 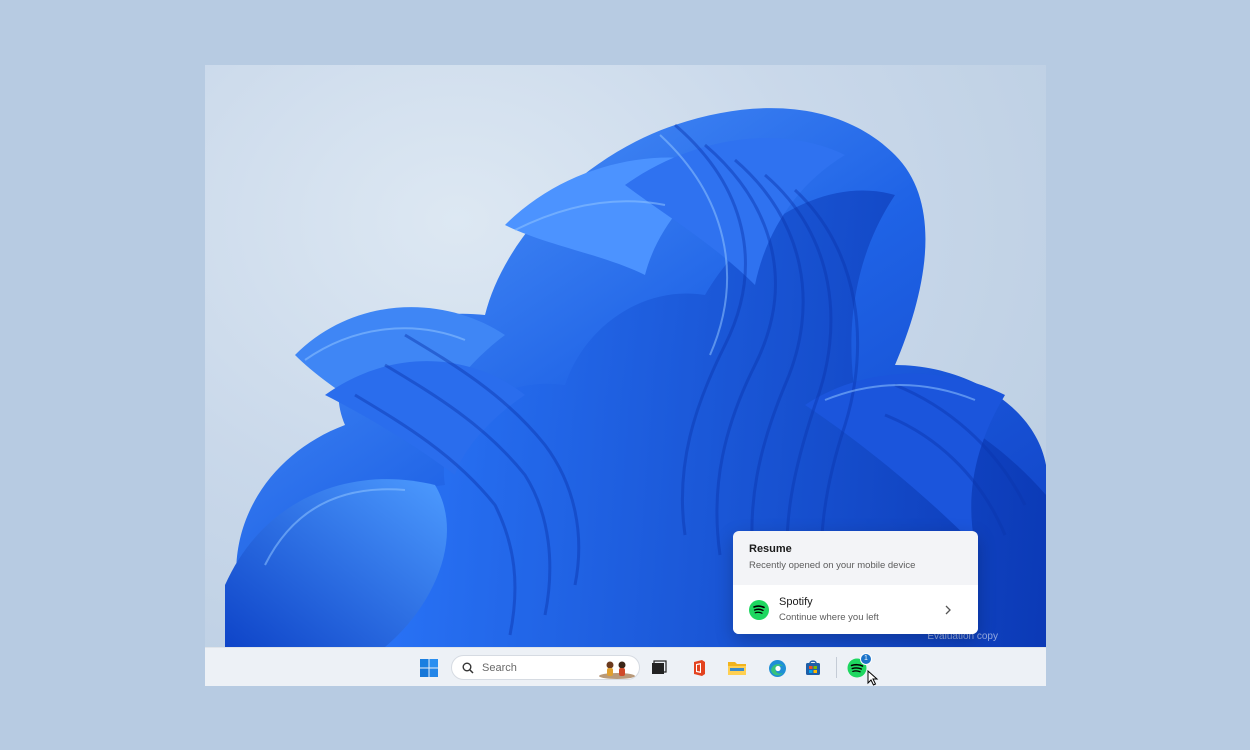 I want to click on chevron-right-icon, so click(x=948, y=609).